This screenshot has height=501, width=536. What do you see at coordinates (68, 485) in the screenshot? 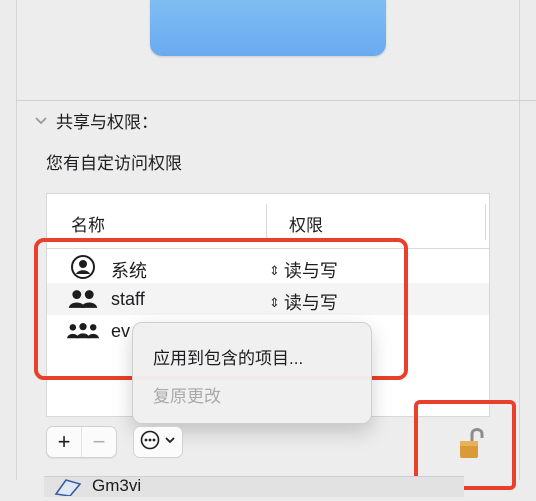
I see `document-icon` at bounding box center [68, 485].